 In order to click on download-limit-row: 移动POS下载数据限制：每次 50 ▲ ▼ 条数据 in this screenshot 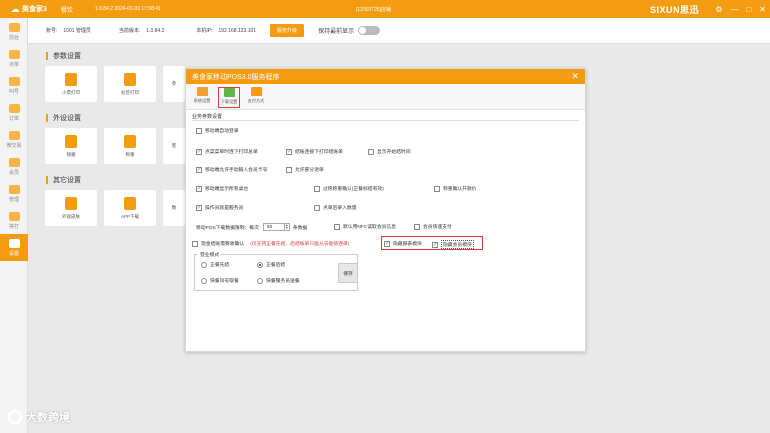, I will do `click(252, 227)`.